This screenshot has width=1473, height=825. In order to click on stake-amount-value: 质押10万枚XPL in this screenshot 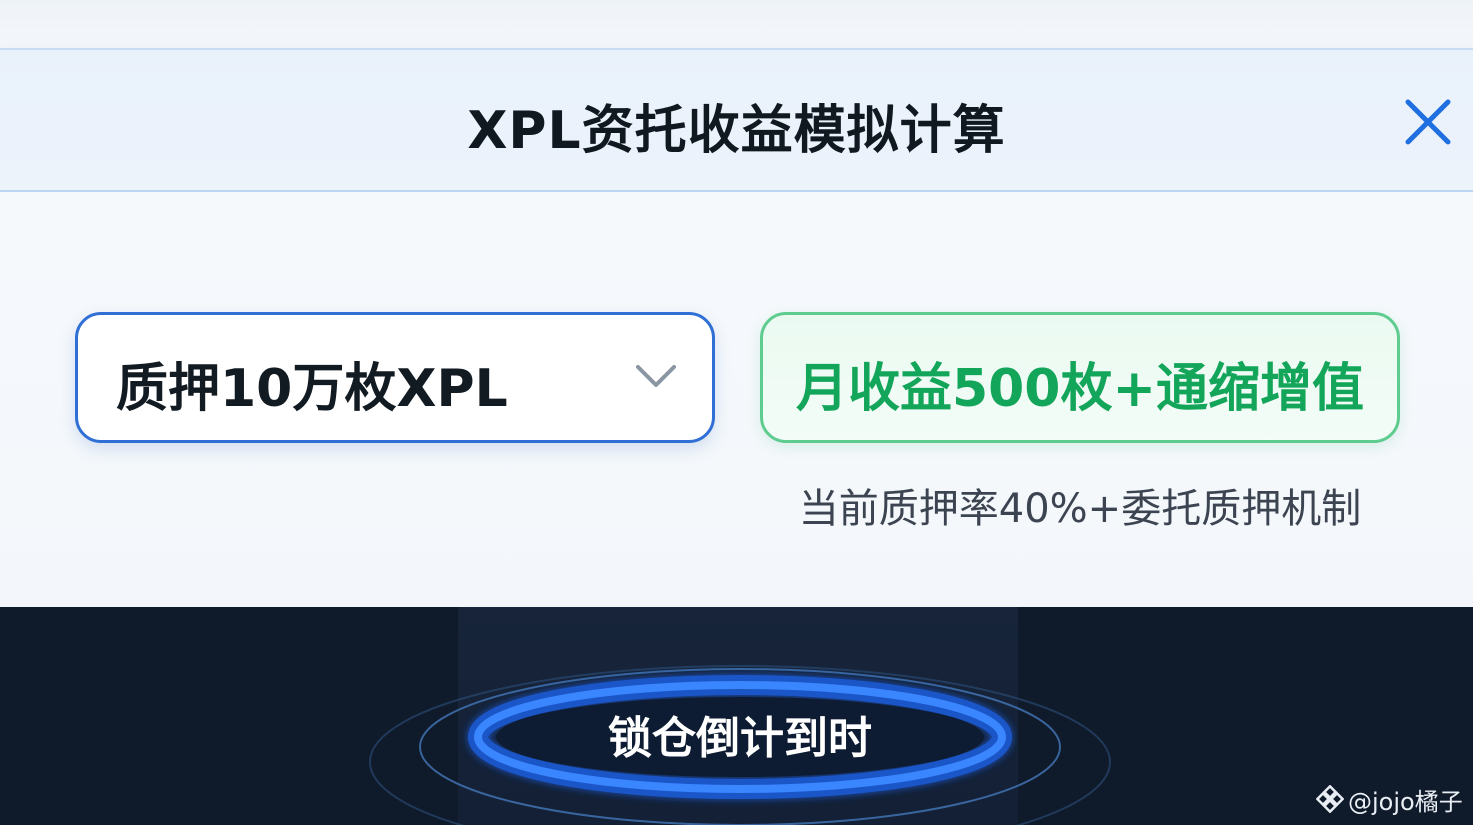, I will do `click(312, 389)`.